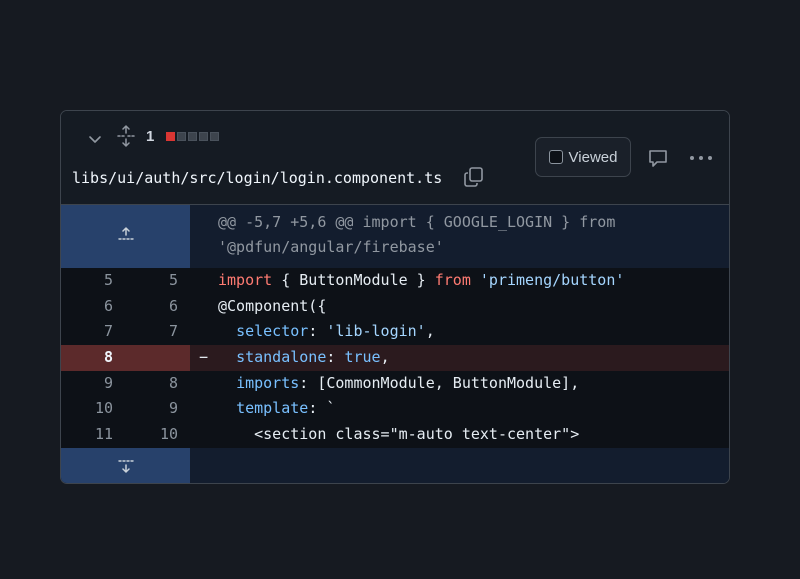 The height and width of the screenshot is (579, 800). What do you see at coordinates (152, 435) in the screenshot?
I see `new-line-number: 10` at bounding box center [152, 435].